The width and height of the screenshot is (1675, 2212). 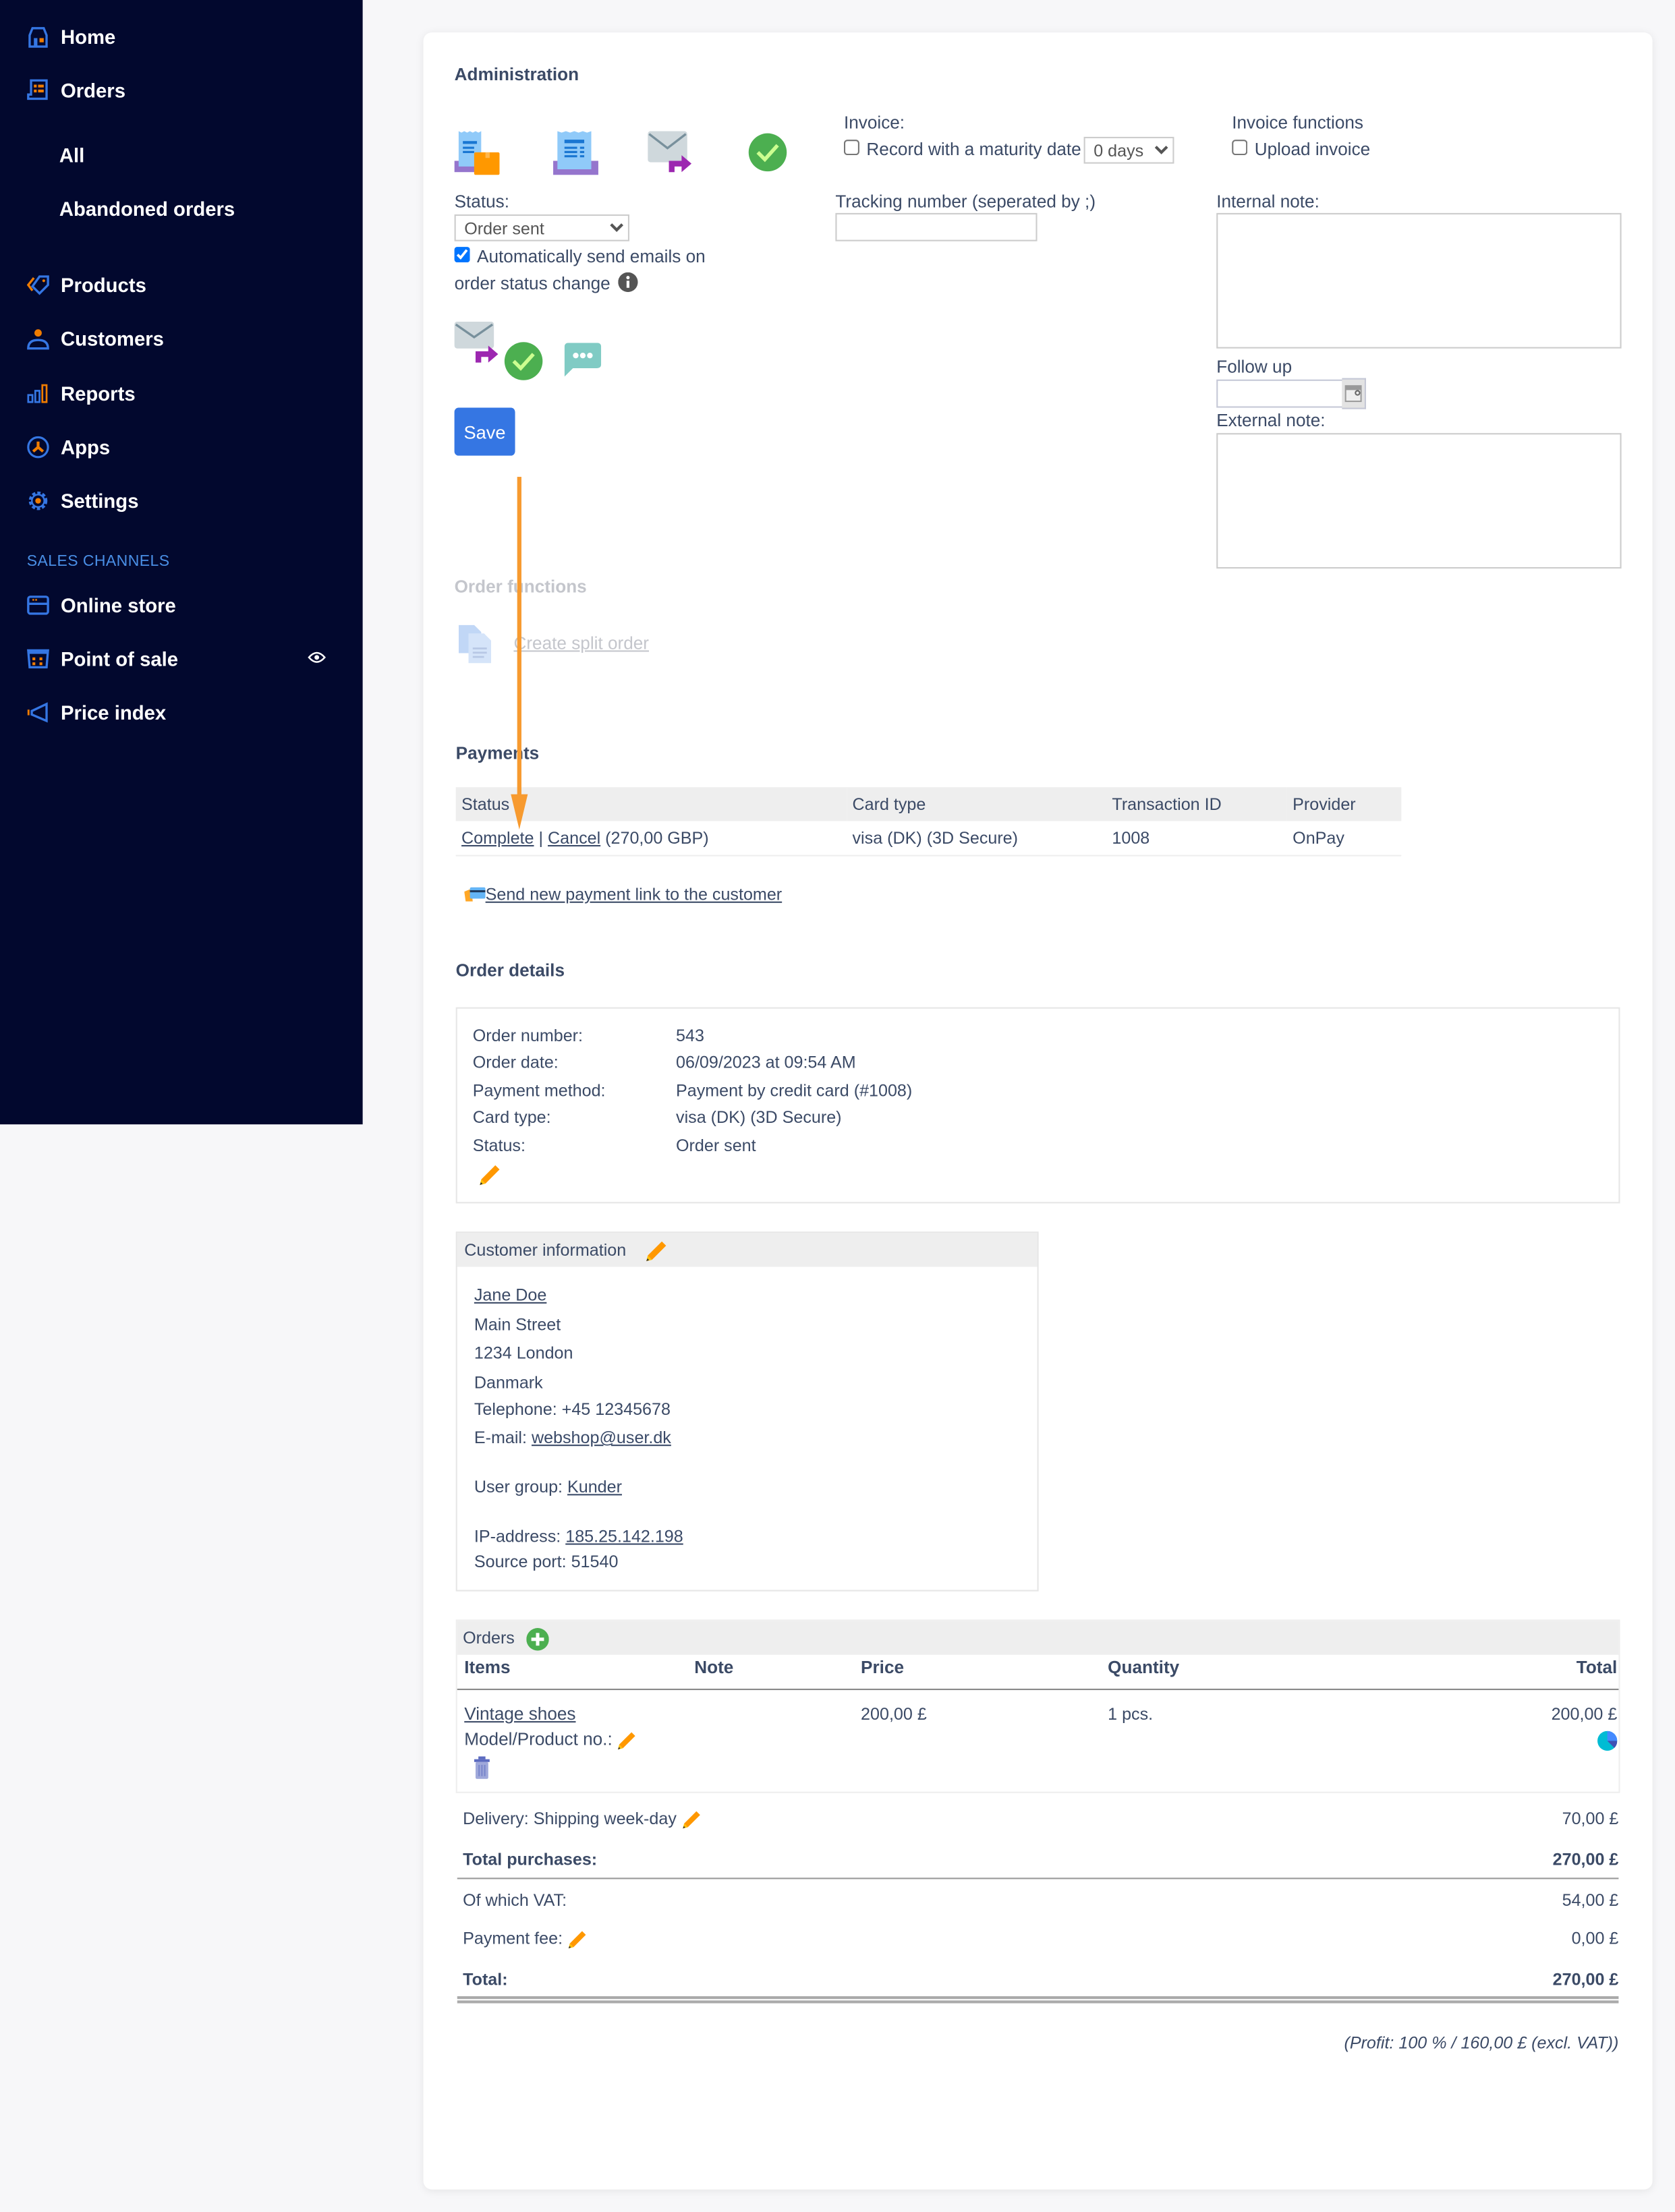 What do you see at coordinates (1344, 839) in the screenshot?
I see `provider-cell: OnPay` at bounding box center [1344, 839].